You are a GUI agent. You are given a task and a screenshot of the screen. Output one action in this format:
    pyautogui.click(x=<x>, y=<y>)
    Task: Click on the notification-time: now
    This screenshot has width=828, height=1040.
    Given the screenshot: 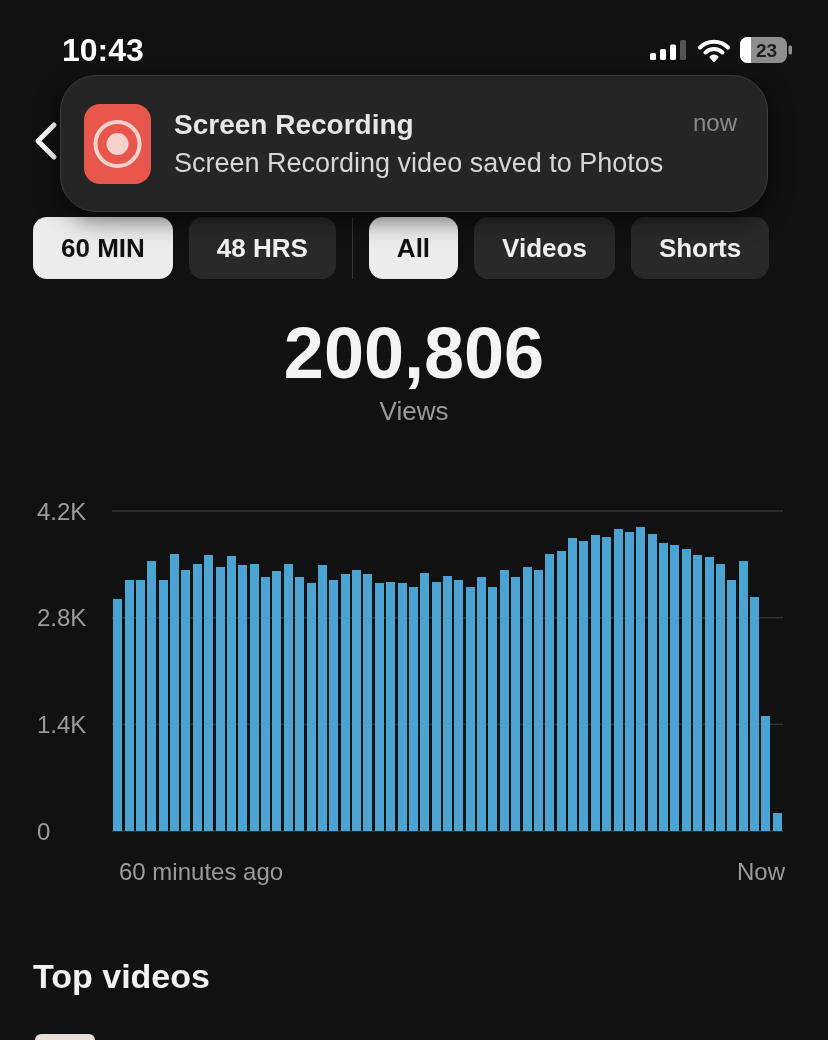 What is the action you would take?
    pyautogui.click(x=714, y=123)
    